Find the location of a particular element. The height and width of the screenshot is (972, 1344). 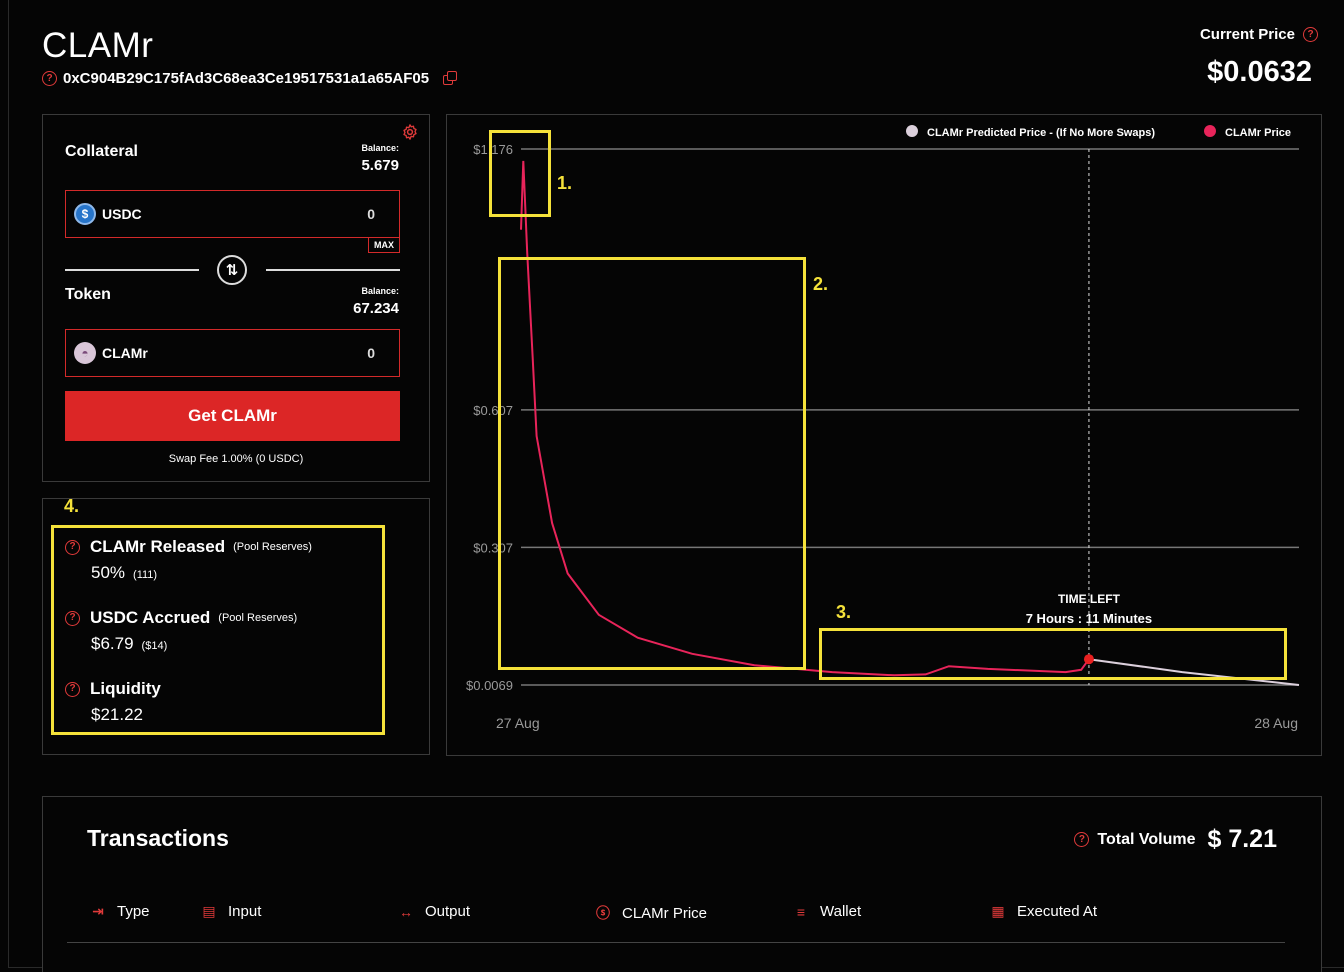

token-balance-caption: Balance: is located at coordinates (380, 291).